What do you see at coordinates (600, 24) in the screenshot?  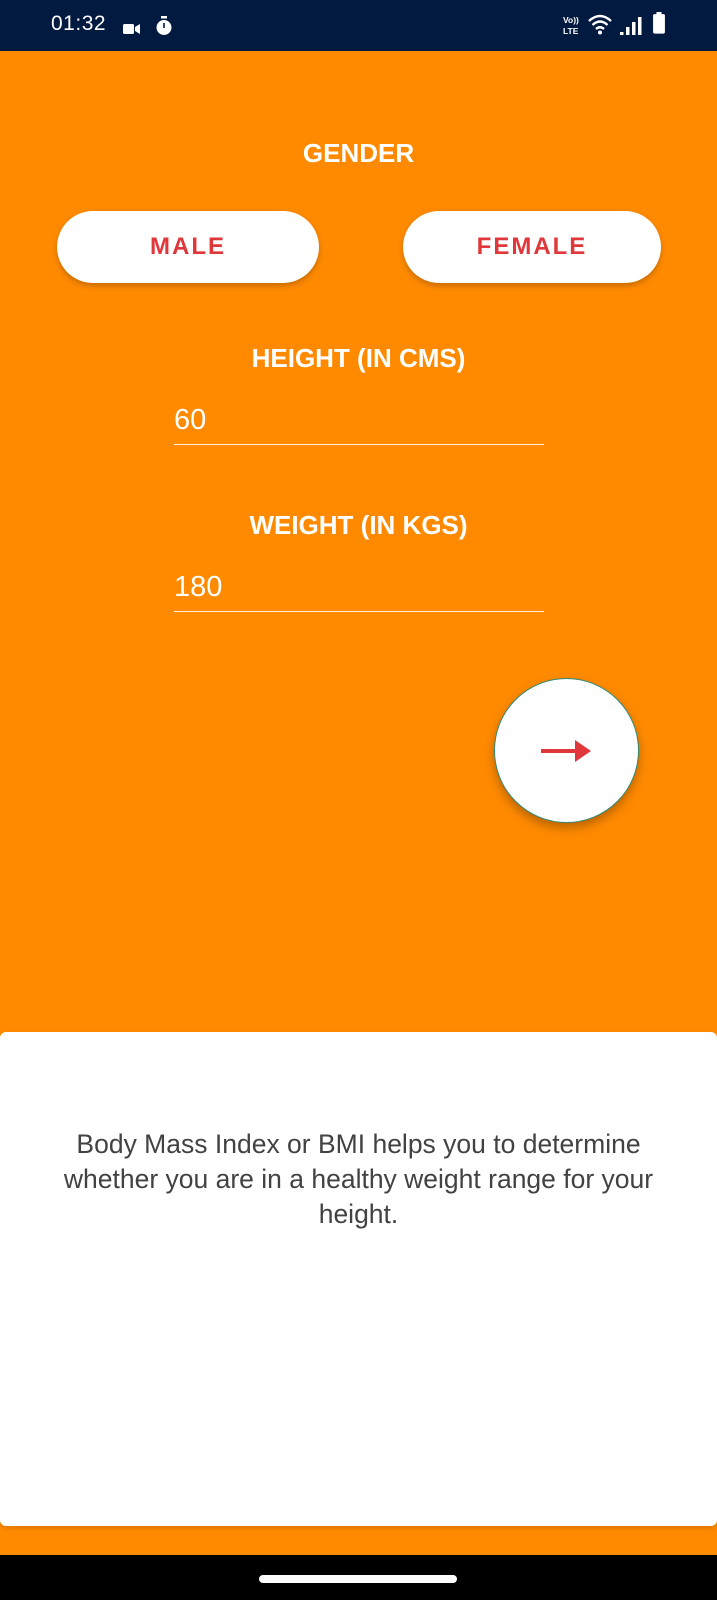 I see `wifi-icon` at bounding box center [600, 24].